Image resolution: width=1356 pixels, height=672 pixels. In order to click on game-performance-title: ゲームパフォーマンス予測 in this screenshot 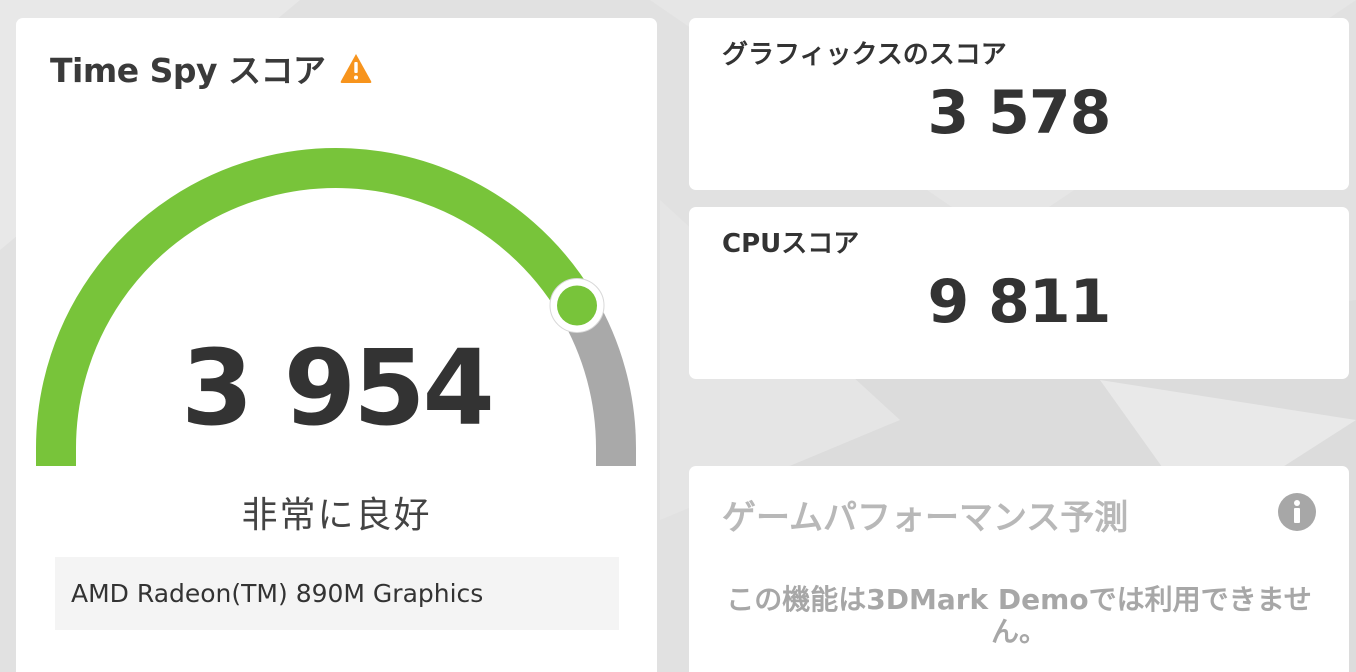, I will do `click(925, 518)`.